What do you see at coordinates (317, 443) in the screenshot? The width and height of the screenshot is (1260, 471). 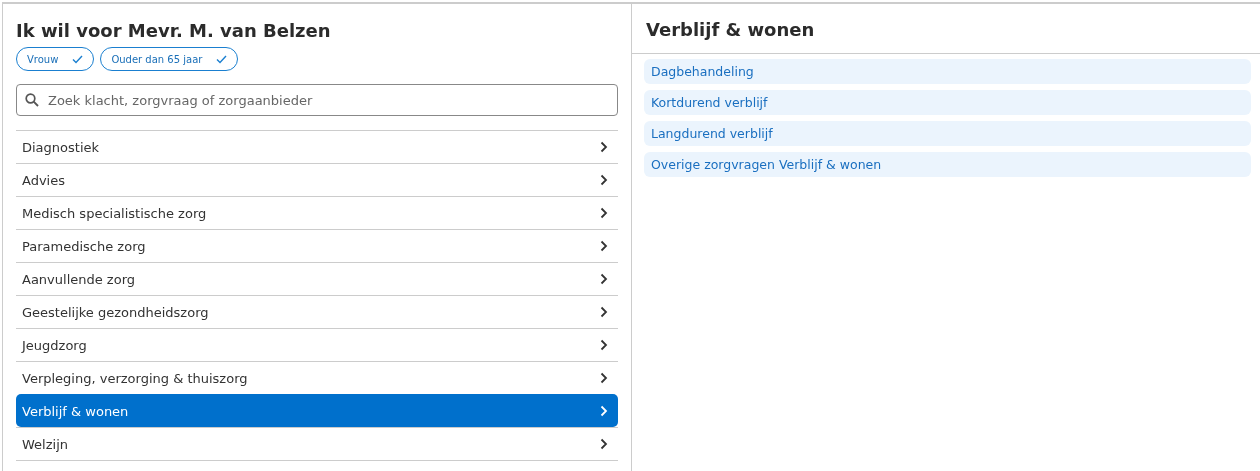 I see `category-item: Welzijn` at bounding box center [317, 443].